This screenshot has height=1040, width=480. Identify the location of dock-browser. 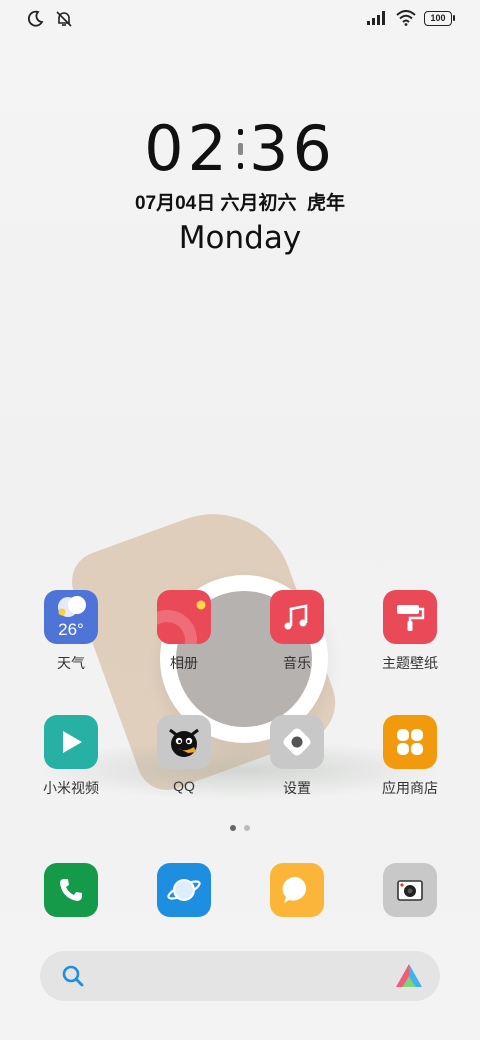
(184, 890).